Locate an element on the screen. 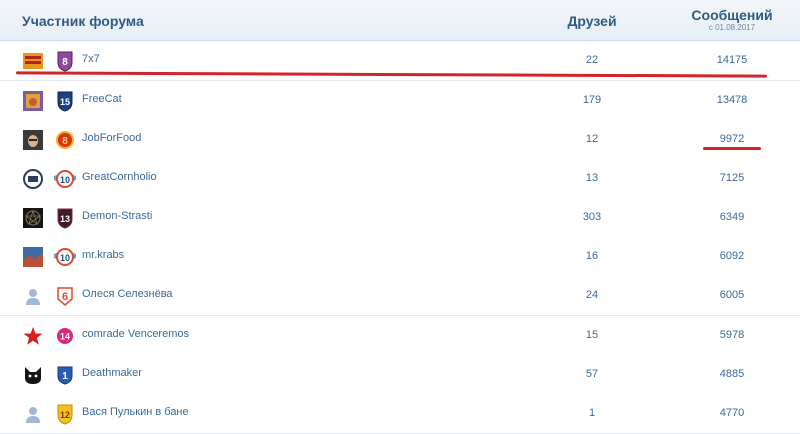 This screenshot has width=800, height=434. column-header-member: Участник форума is located at coordinates (83, 21).